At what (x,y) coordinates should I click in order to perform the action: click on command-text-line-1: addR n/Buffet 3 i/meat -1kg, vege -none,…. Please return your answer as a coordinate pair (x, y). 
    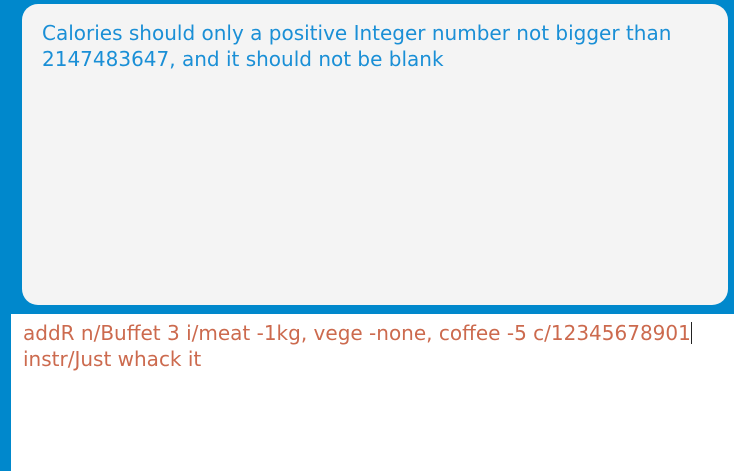
    Looking at the image, I should click on (357, 333).